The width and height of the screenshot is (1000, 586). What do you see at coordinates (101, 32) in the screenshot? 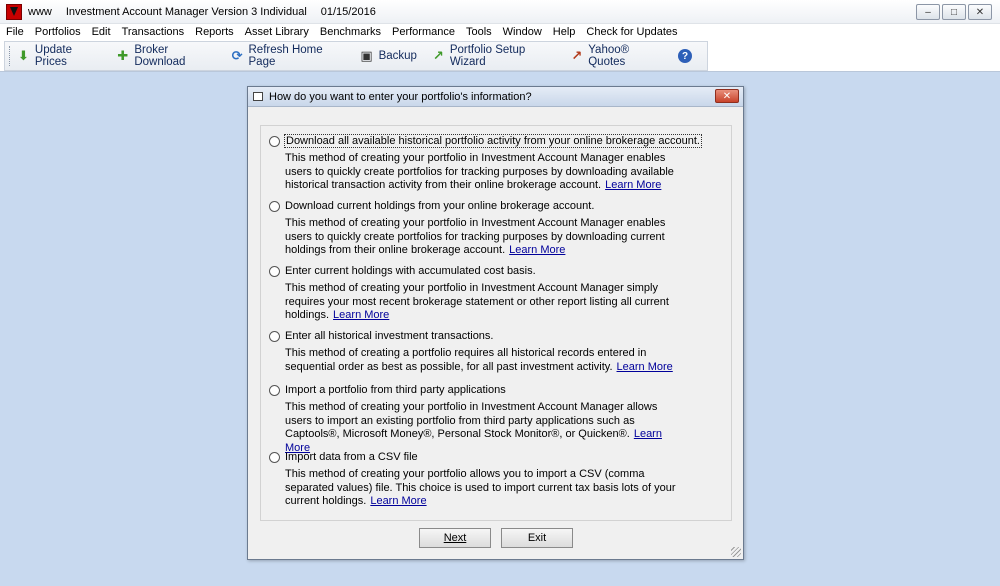
I see `menu-edit: Edit` at bounding box center [101, 32].